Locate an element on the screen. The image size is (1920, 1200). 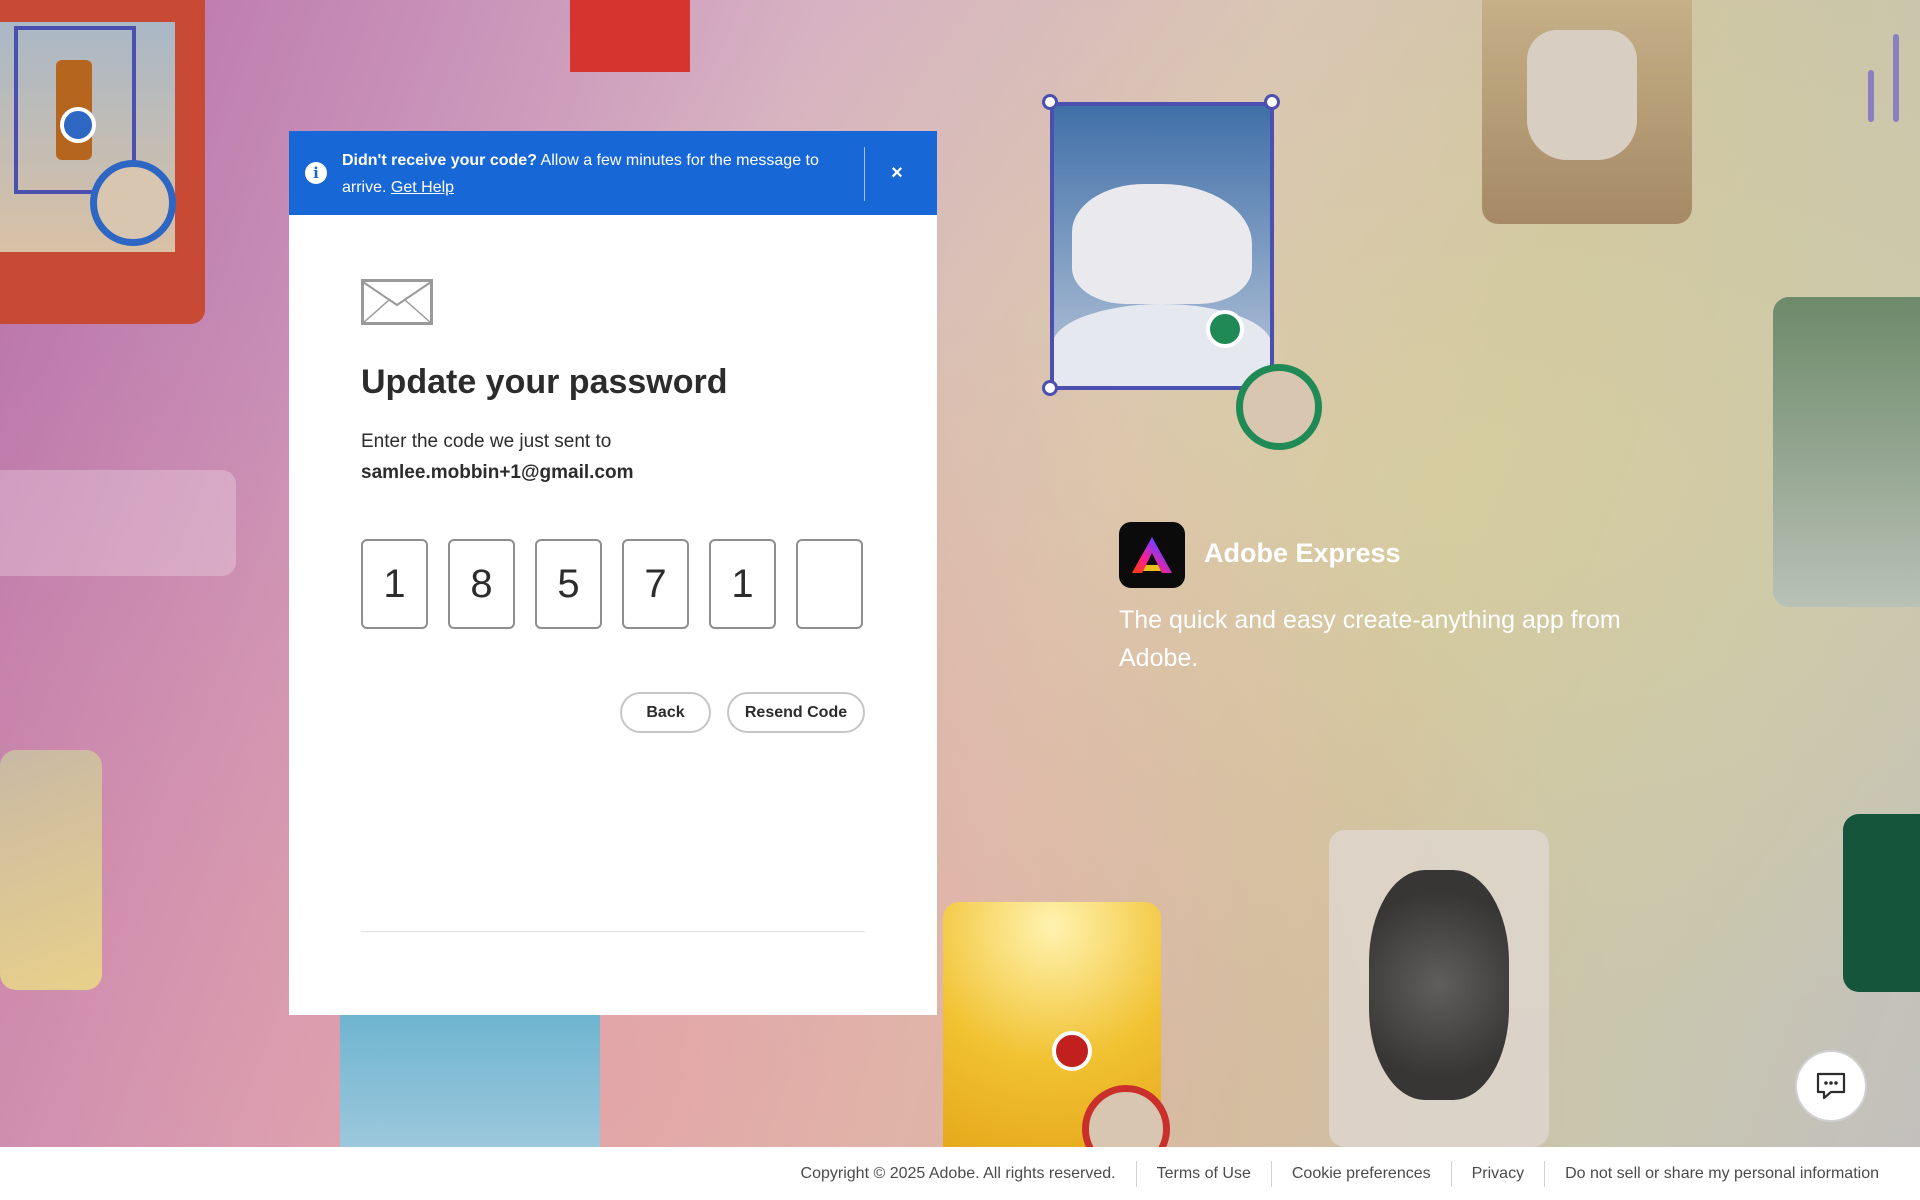
resend-code-button: Resend Code is located at coordinates (796, 712).